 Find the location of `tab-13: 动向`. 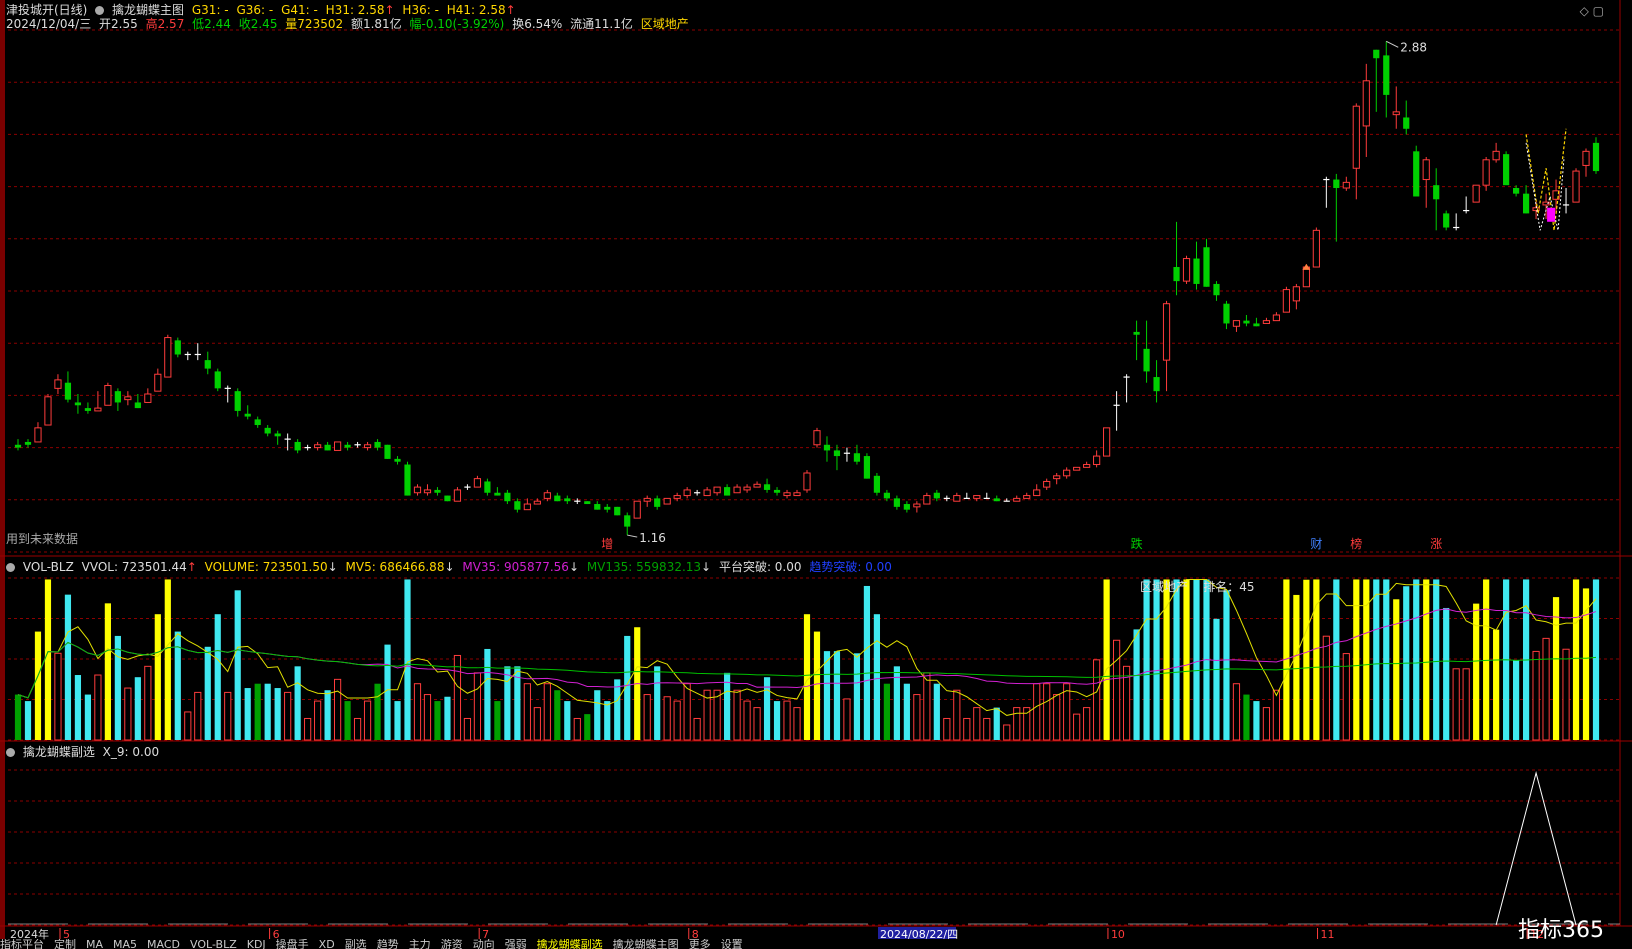

tab-13: 动向 is located at coordinates (484, 944).